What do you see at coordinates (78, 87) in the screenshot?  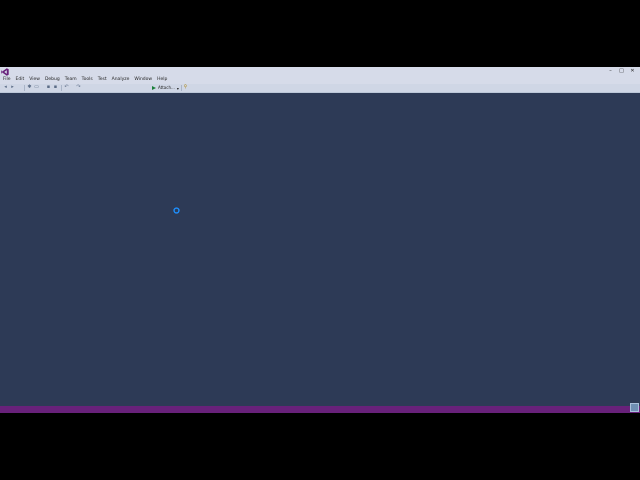 I see `redo-icon: ↷` at bounding box center [78, 87].